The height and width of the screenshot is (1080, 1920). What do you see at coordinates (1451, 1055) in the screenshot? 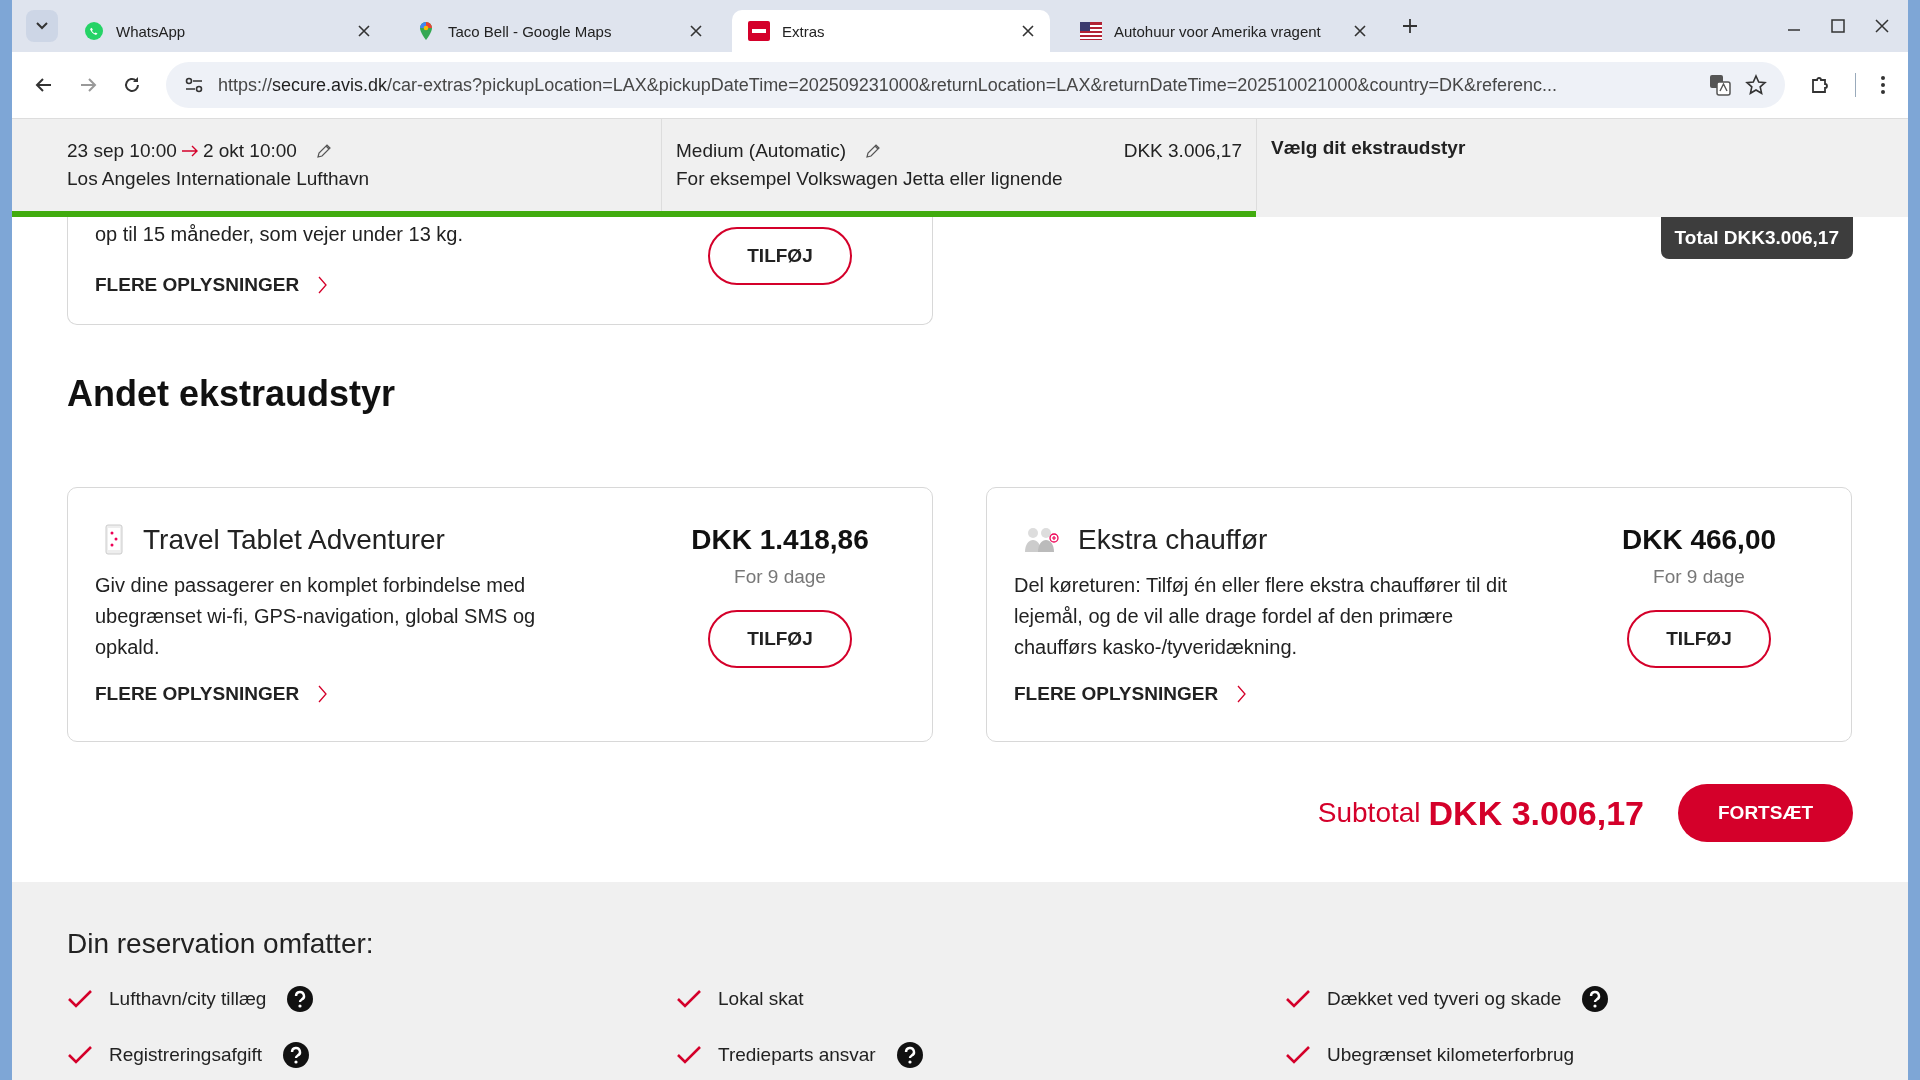
I see `included-item: Ubegrænset kilometerforbrug` at bounding box center [1451, 1055].